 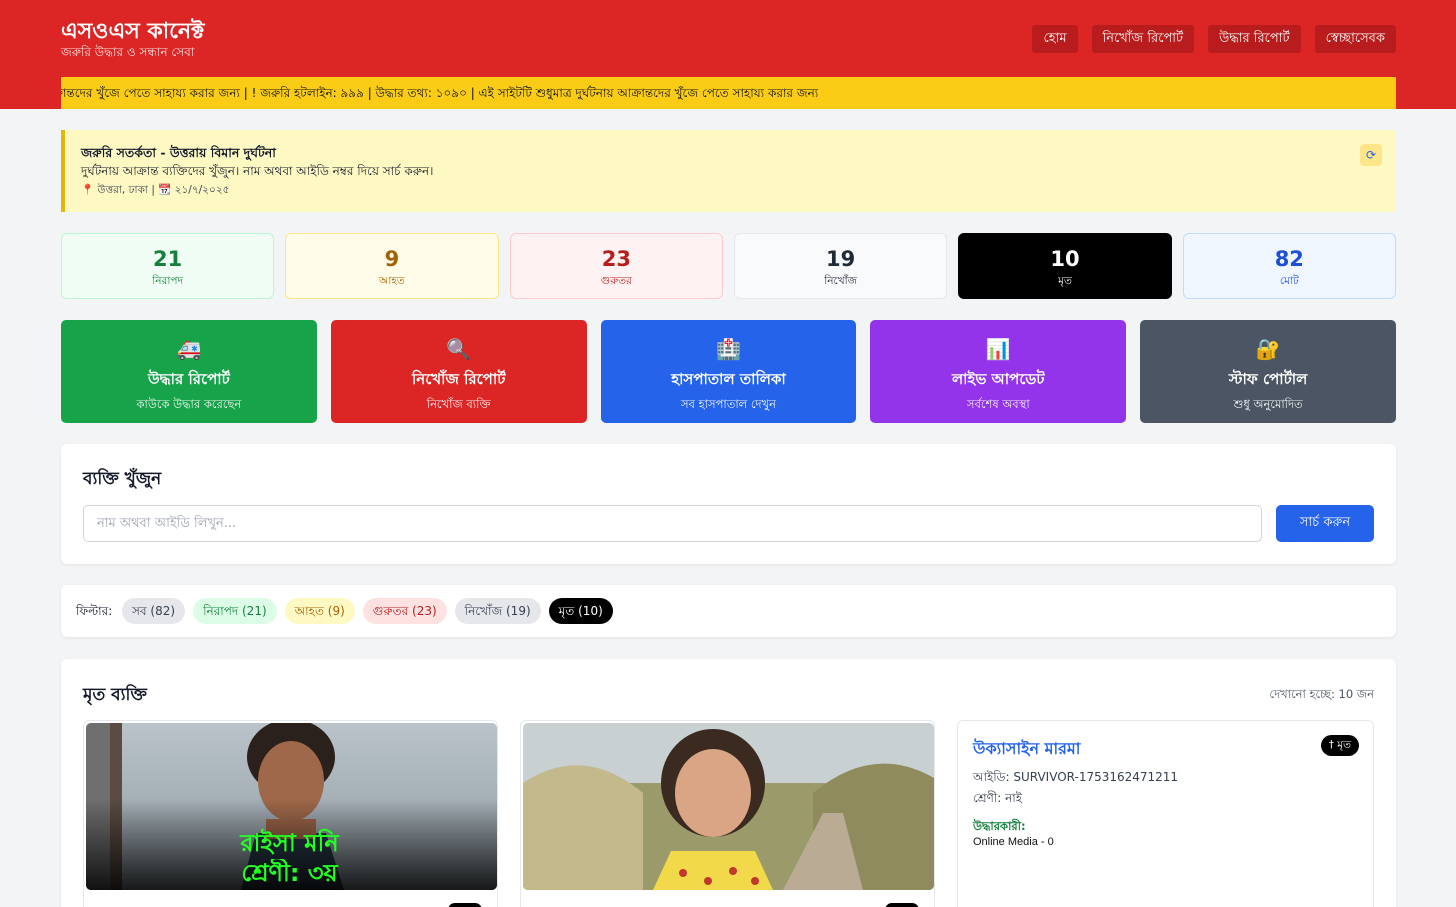 What do you see at coordinates (1289, 259) in the screenshot?
I see `stat-value: 82` at bounding box center [1289, 259].